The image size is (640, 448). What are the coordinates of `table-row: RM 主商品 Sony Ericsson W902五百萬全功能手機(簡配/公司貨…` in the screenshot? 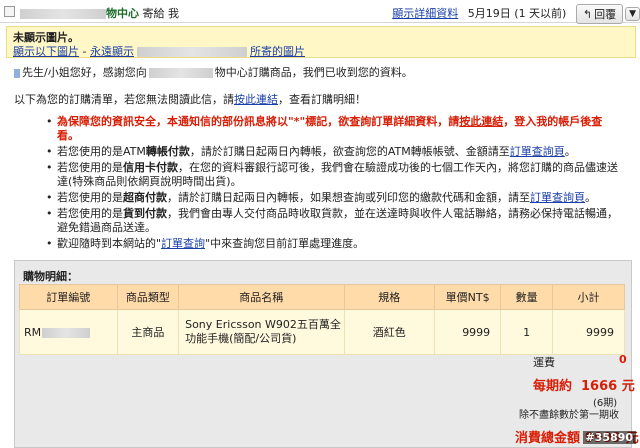 It's located at (322, 332).